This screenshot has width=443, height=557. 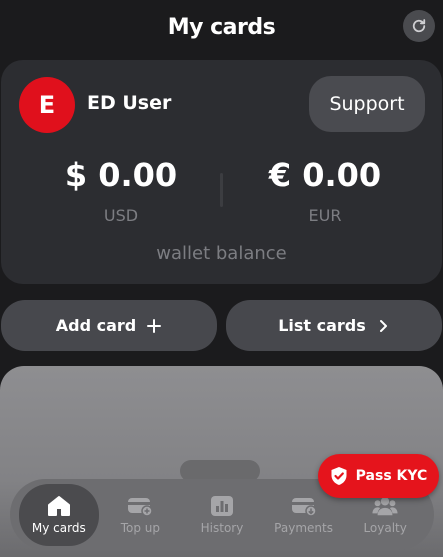 What do you see at coordinates (154, 325) in the screenshot?
I see `plus-icon` at bounding box center [154, 325].